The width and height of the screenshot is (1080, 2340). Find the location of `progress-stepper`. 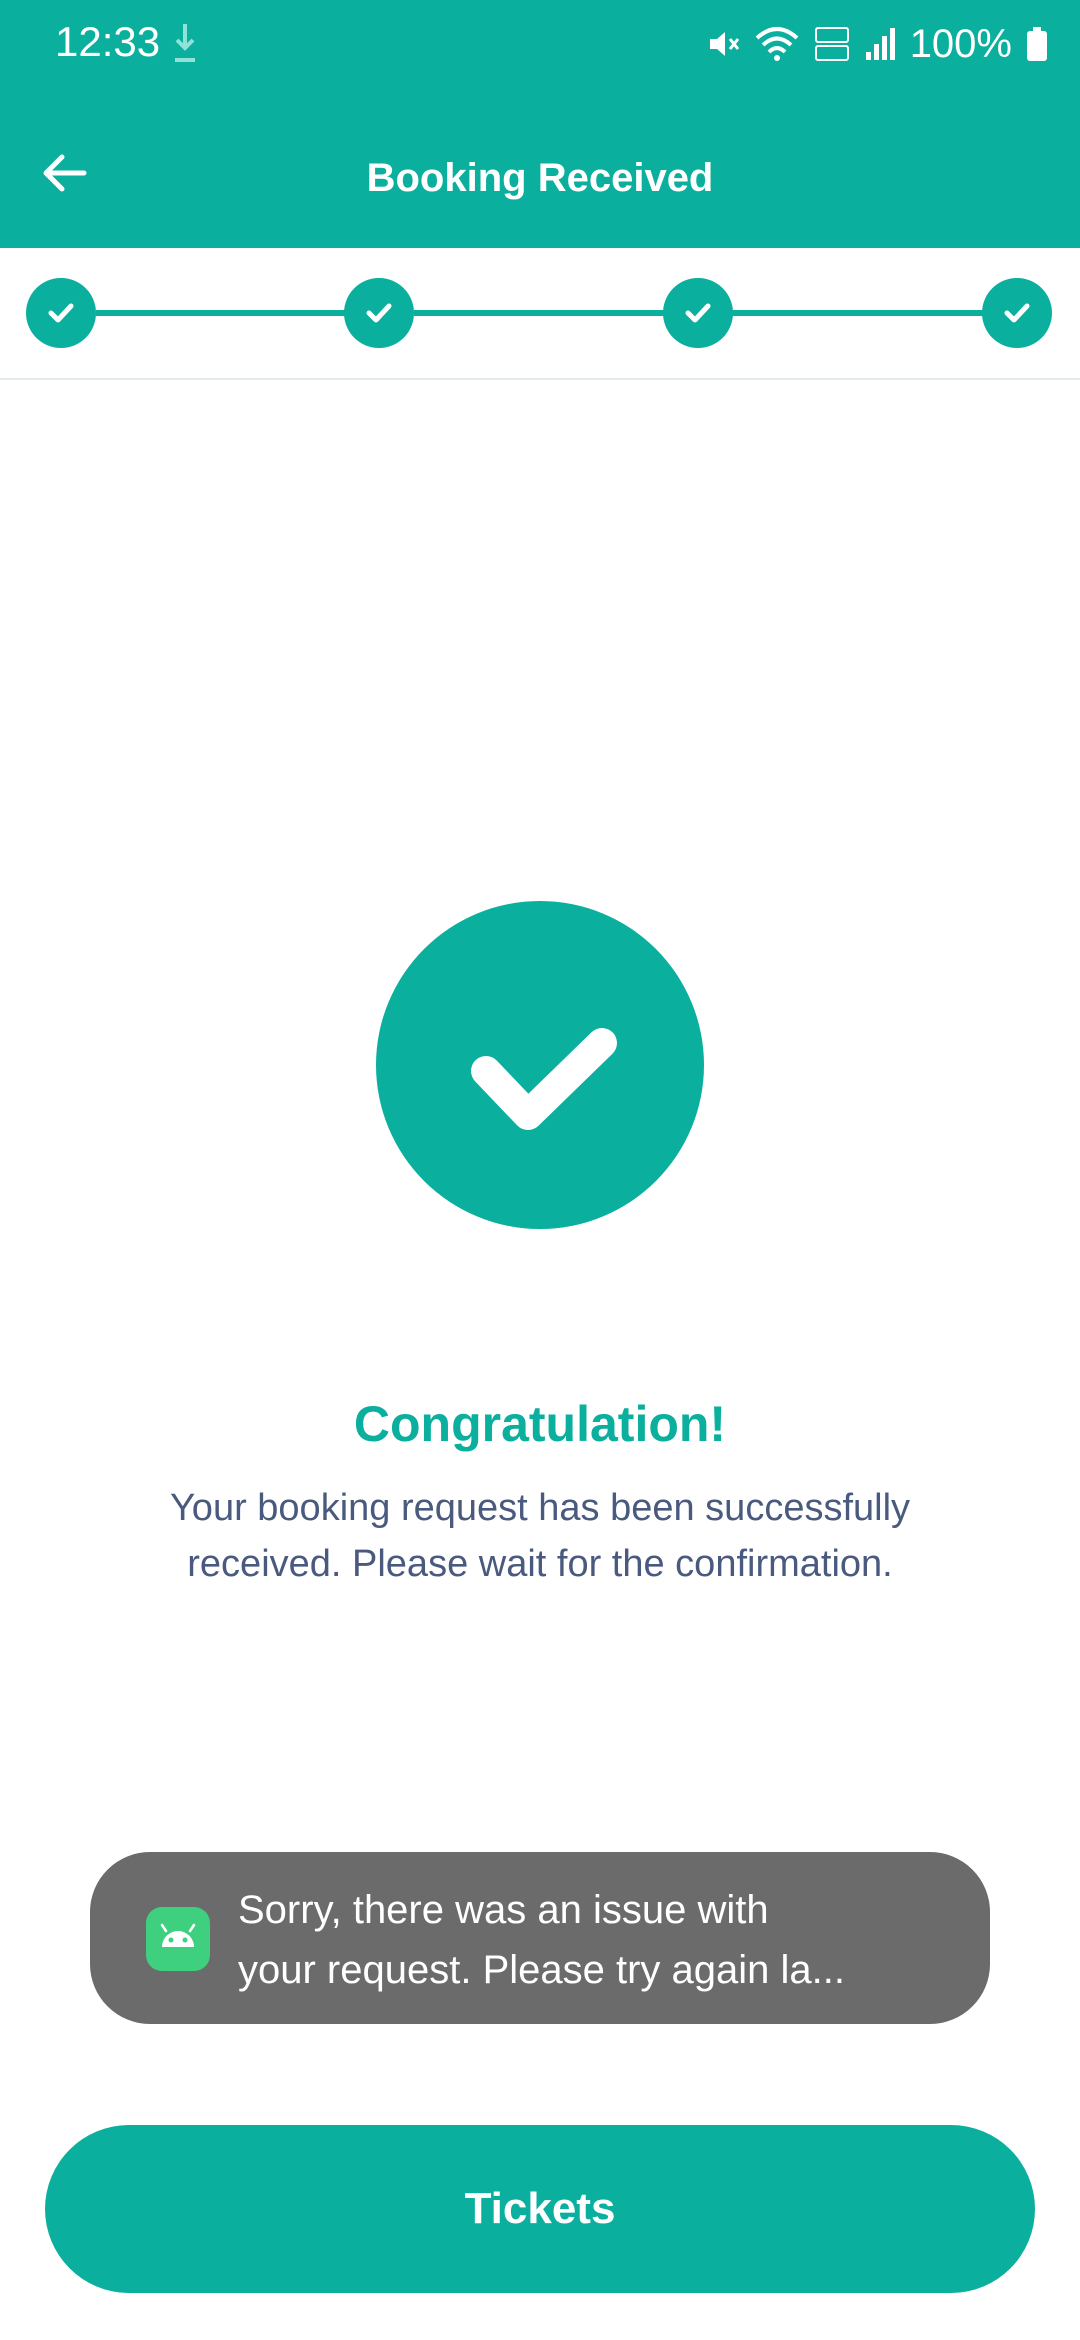

progress-stepper is located at coordinates (540, 314).